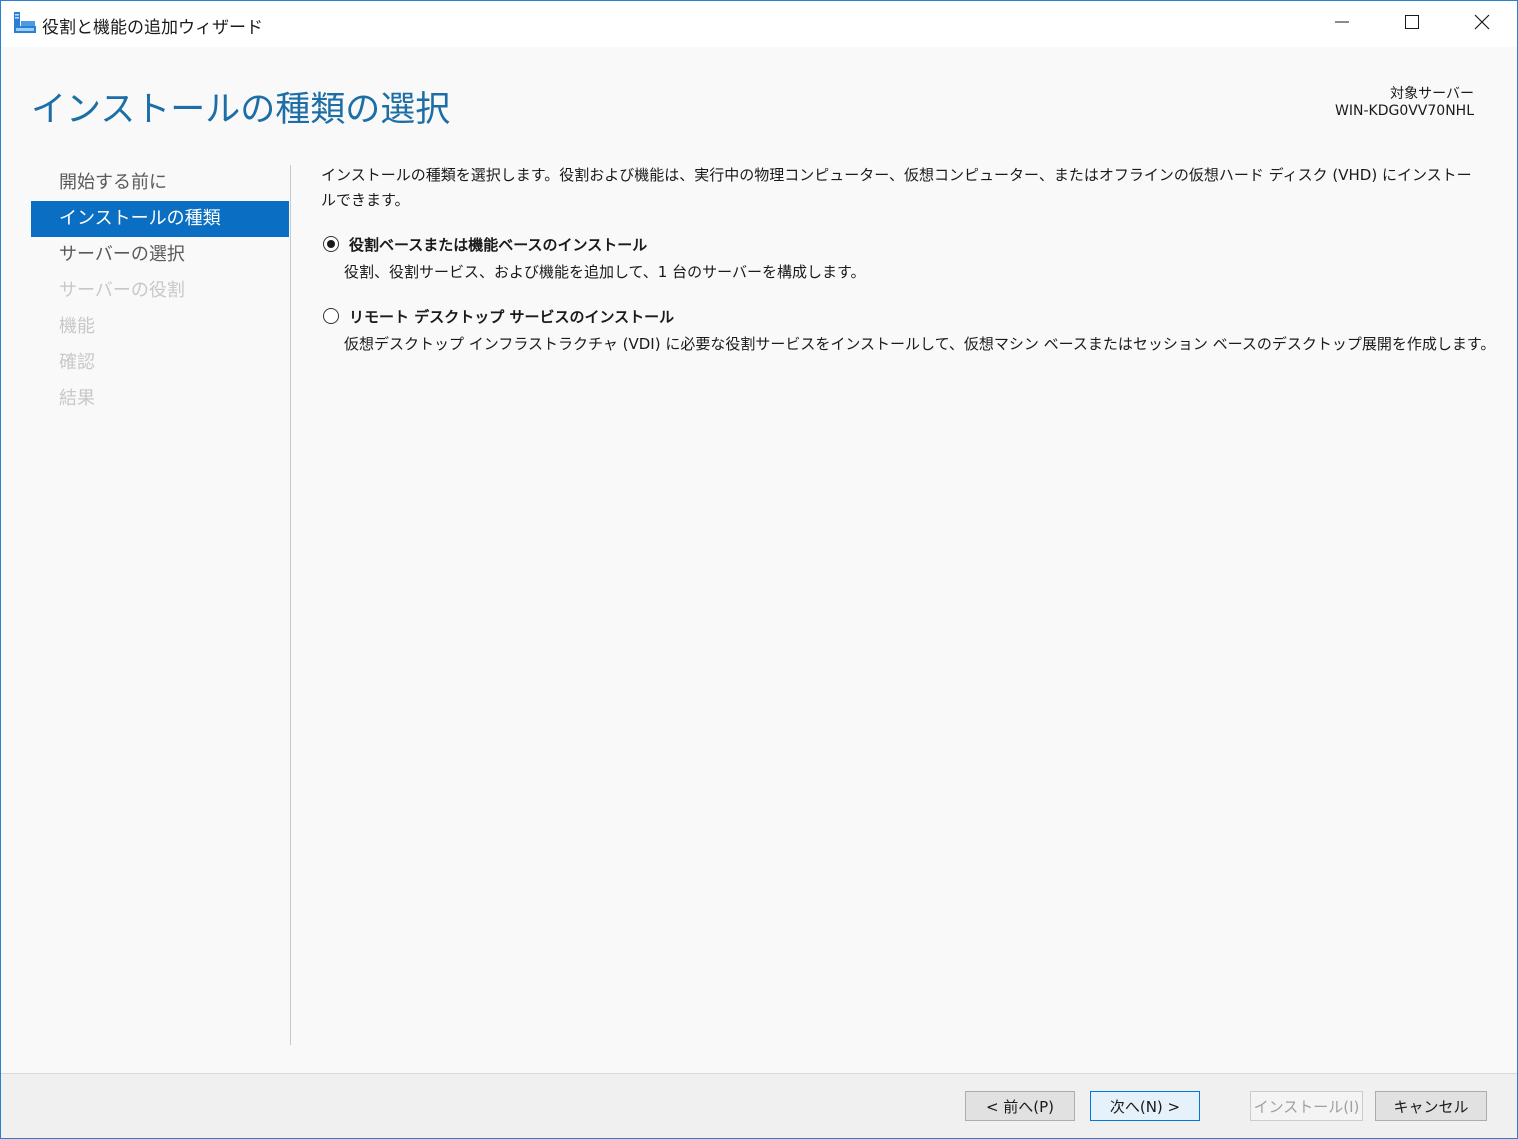 The height and width of the screenshot is (1139, 1518). Describe the element at coordinates (759, 1105) in the screenshot. I see `wizard-footer: < 前へ(P) 次へ(N) > インストール(I) キャンセル` at that location.